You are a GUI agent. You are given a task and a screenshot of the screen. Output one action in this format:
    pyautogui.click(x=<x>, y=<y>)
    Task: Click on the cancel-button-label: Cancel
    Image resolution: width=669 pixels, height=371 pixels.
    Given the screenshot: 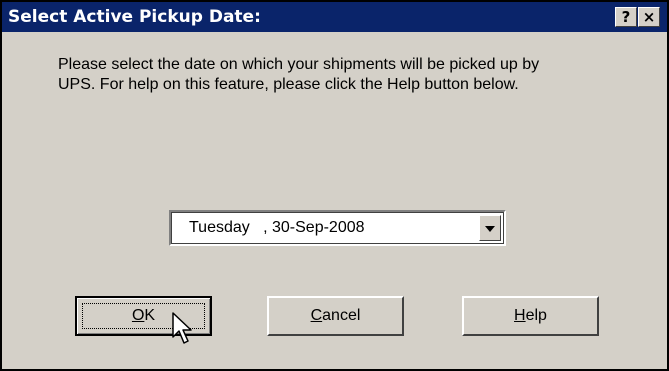 What is the action you would take?
    pyautogui.click(x=335, y=315)
    